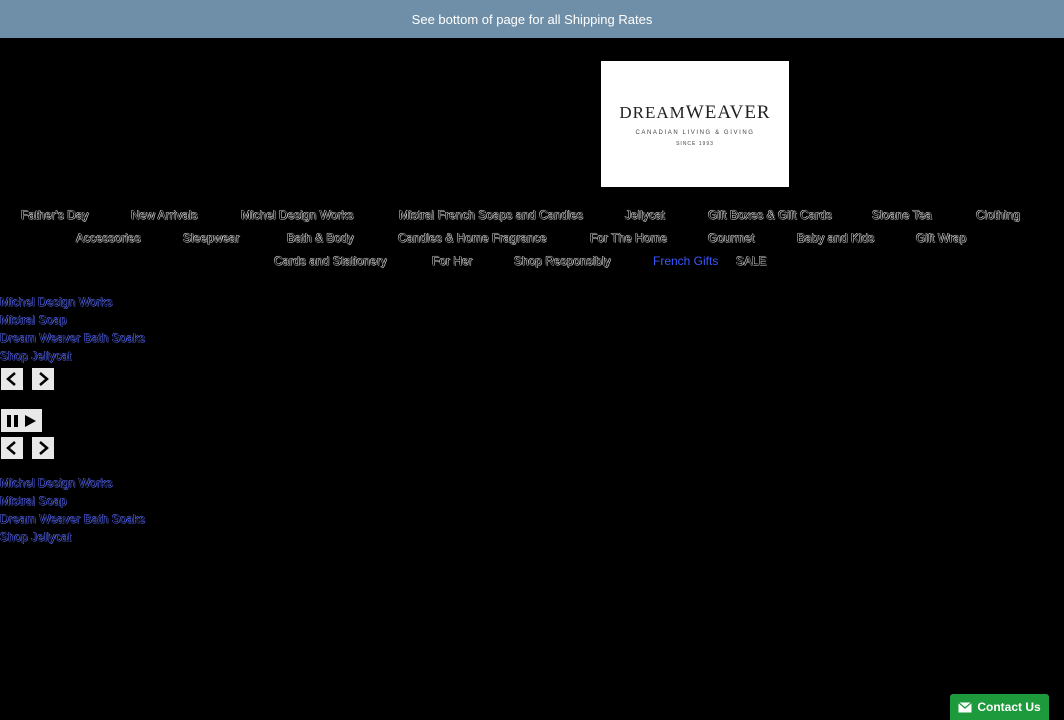 This screenshot has width=1064, height=720. Describe the element at coordinates (491, 215) in the screenshot. I see `nav-item-mistral-french-soaps: Mistral French Soaps and Candles` at that location.